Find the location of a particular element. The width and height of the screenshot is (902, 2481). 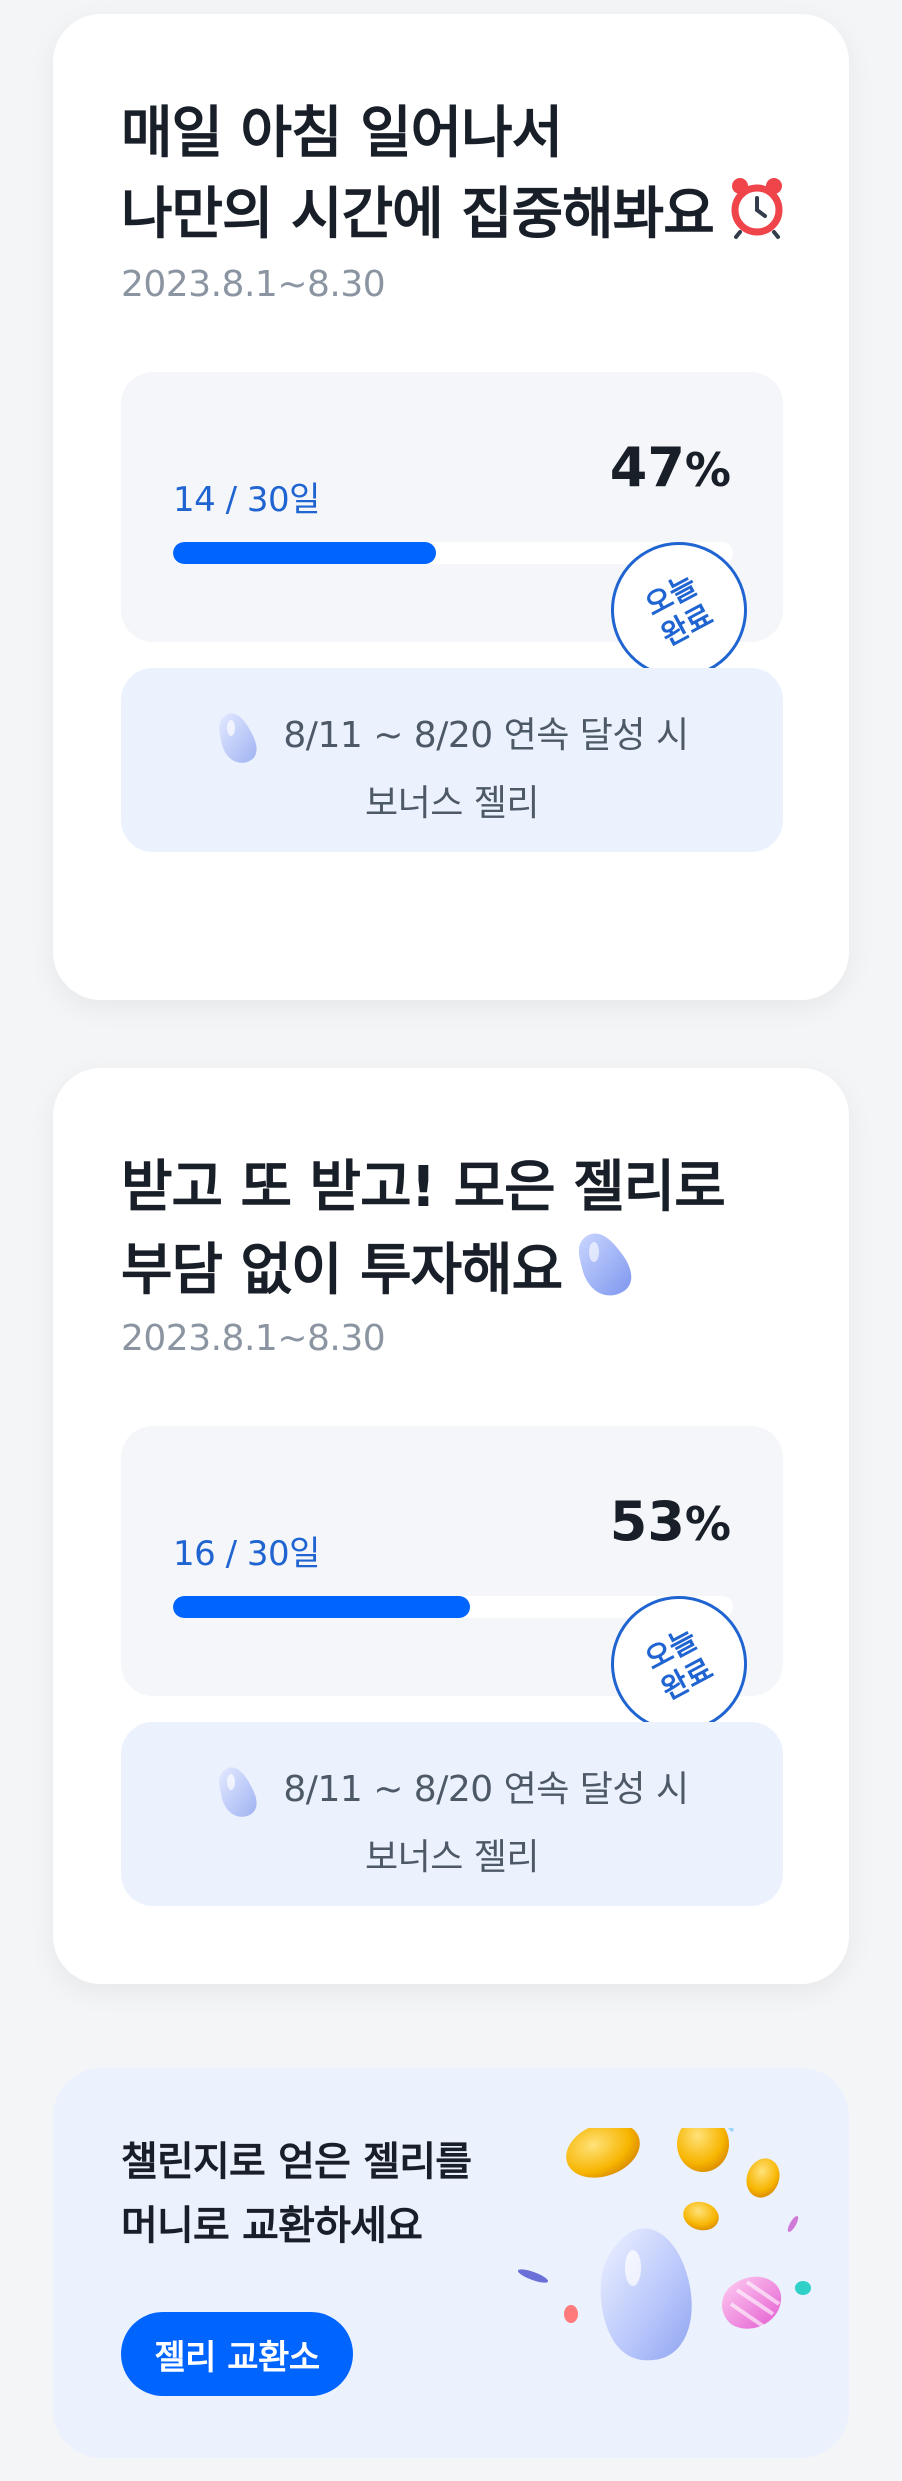

coins-and-jelly-illustration is located at coordinates (643, 2272).